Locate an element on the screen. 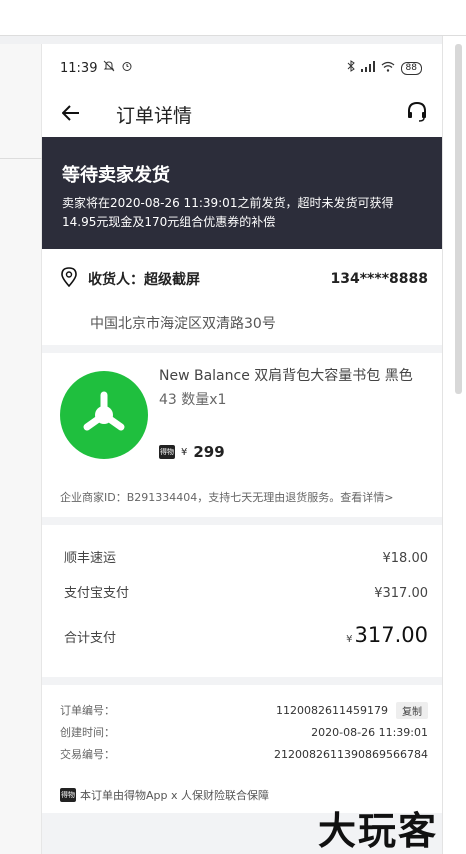 The width and height of the screenshot is (466, 854). page-title: 订单详情 is located at coordinates (154, 116).